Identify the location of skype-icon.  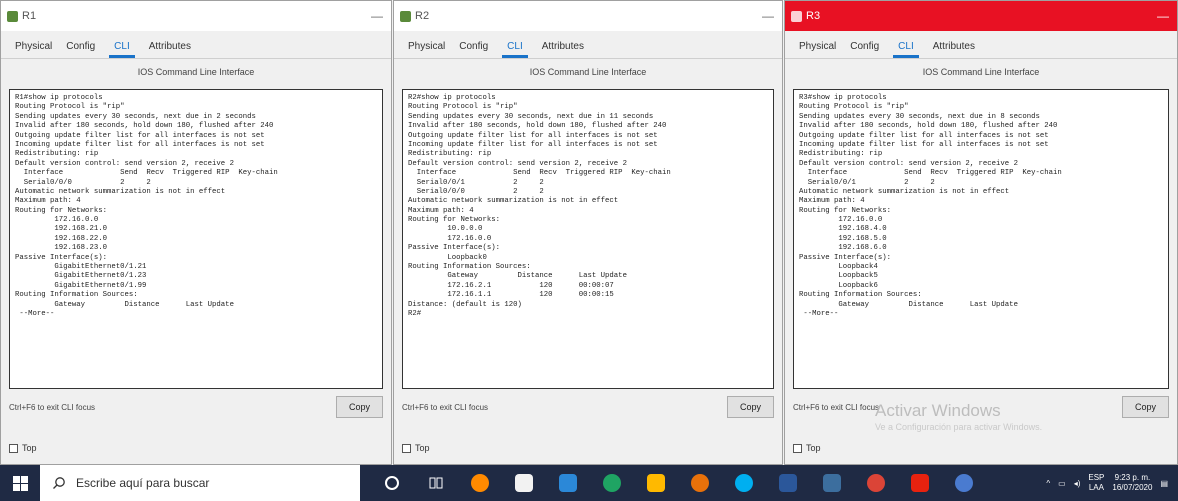
(744, 483).